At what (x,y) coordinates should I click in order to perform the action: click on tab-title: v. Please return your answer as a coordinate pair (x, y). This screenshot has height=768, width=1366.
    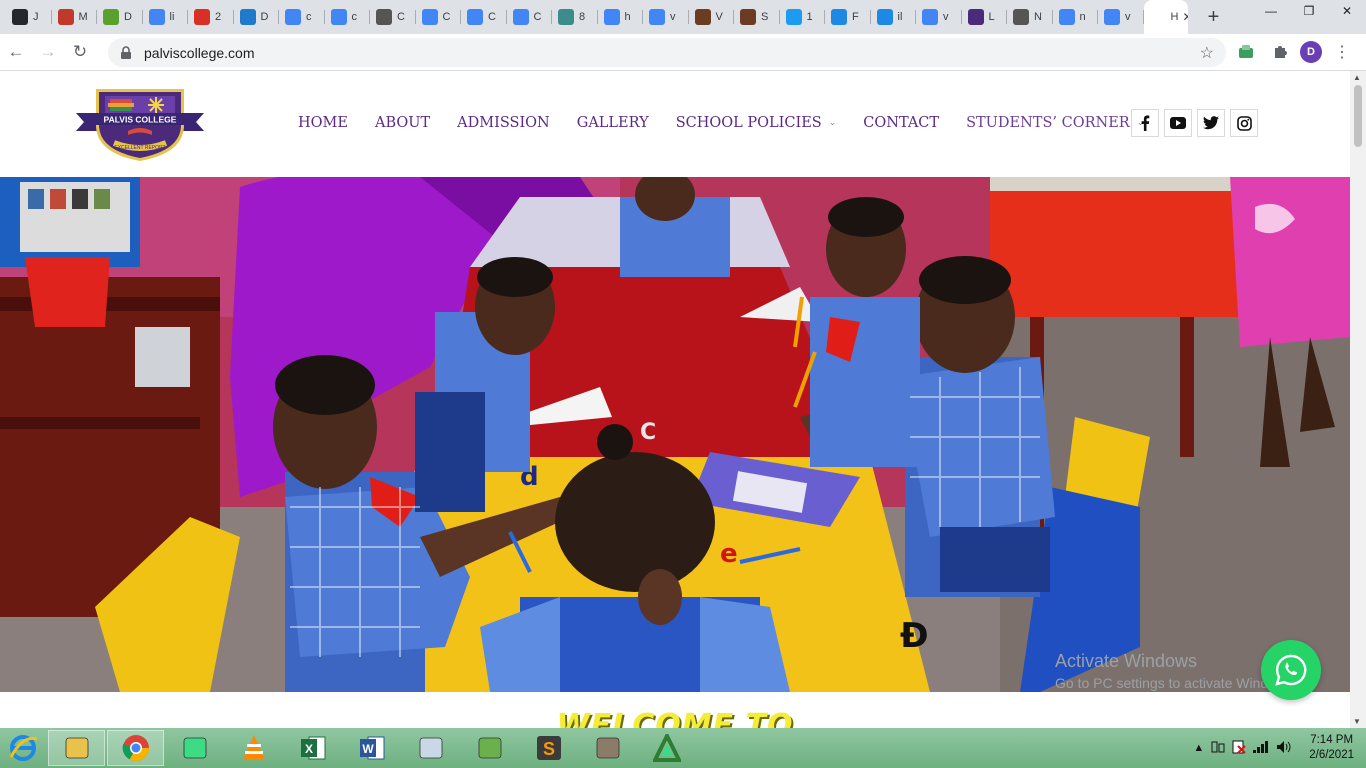
    Looking at the image, I should click on (673, 17).